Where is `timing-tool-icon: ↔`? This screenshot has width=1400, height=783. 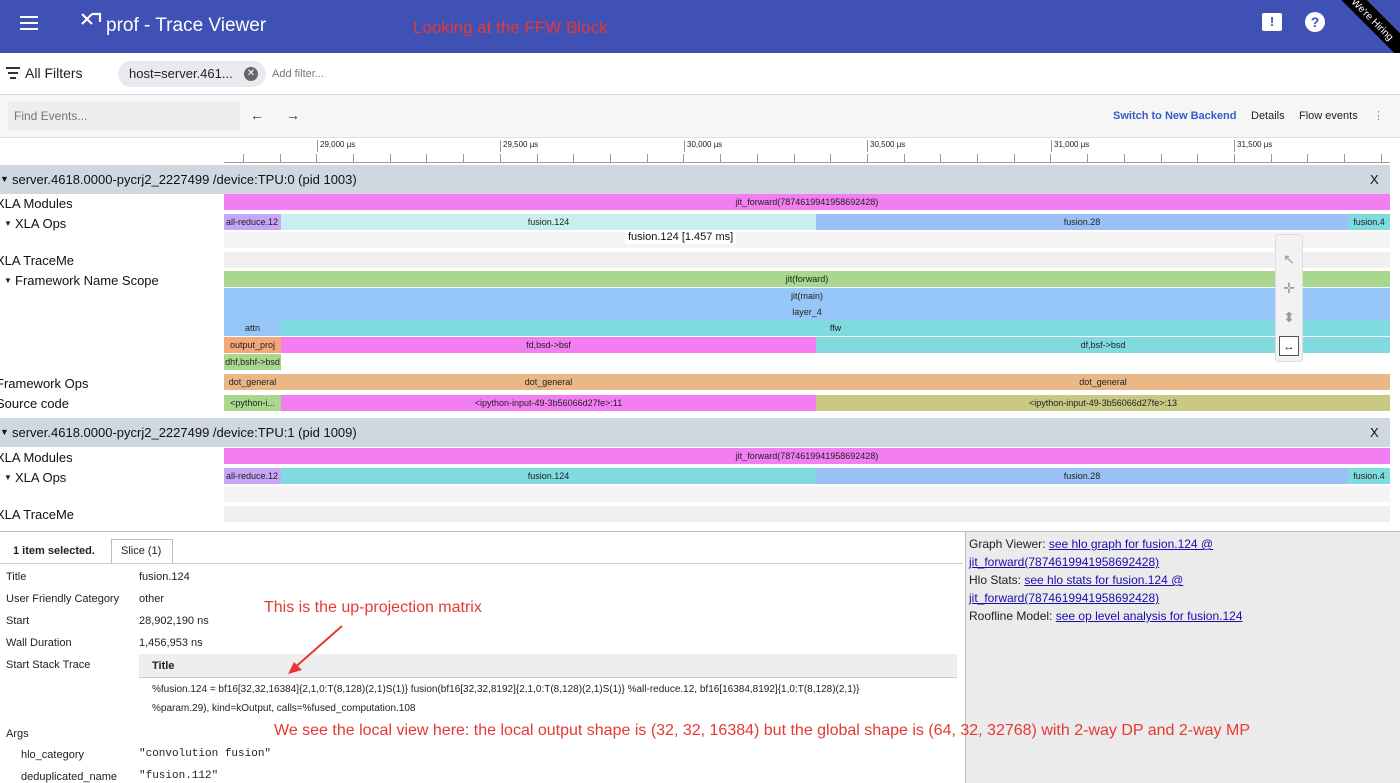 timing-tool-icon: ↔ is located at coordinates (1289, 346).